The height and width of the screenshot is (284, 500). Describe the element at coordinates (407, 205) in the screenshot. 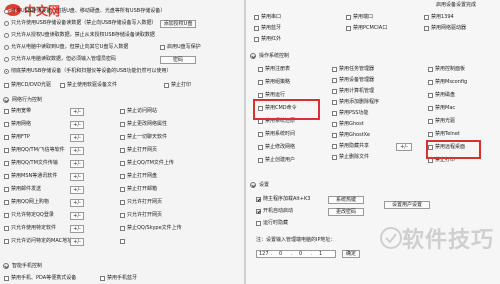

I see `user-settings-button: 设置用户设置` at that location.